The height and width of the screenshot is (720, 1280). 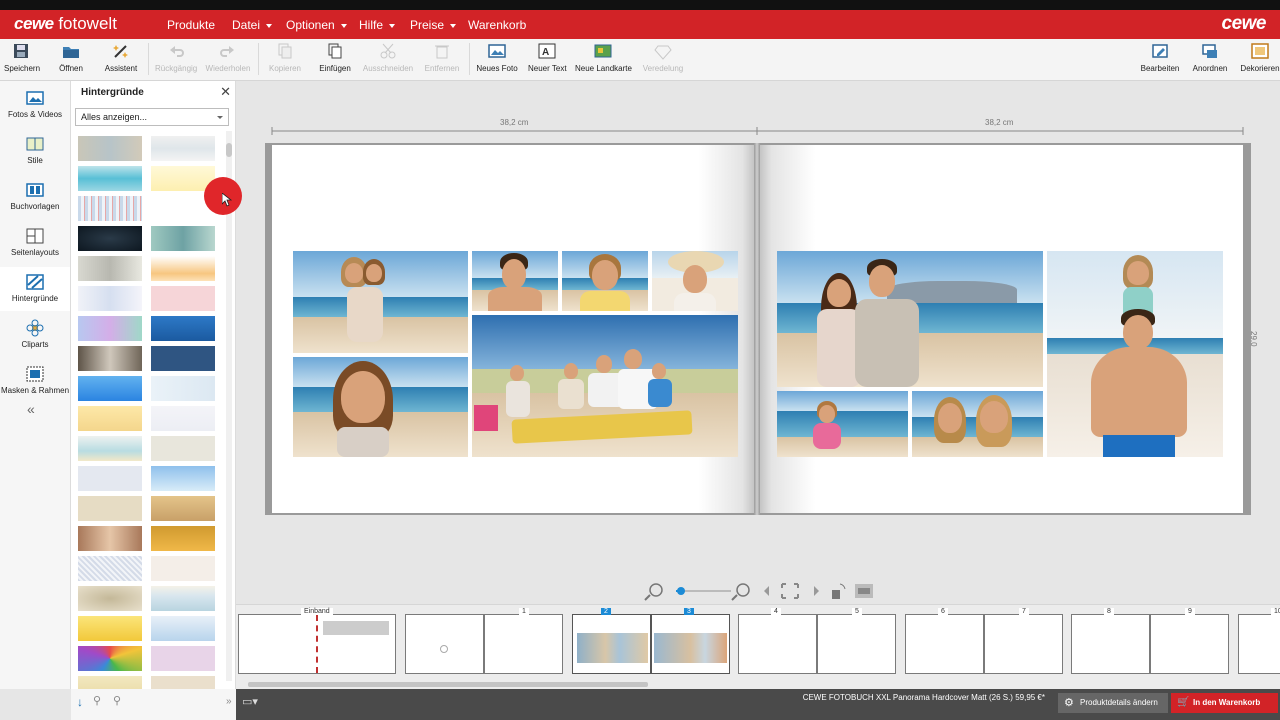 I want to click on edit-button: Bearbeiten, so click(x=1160, y=57).